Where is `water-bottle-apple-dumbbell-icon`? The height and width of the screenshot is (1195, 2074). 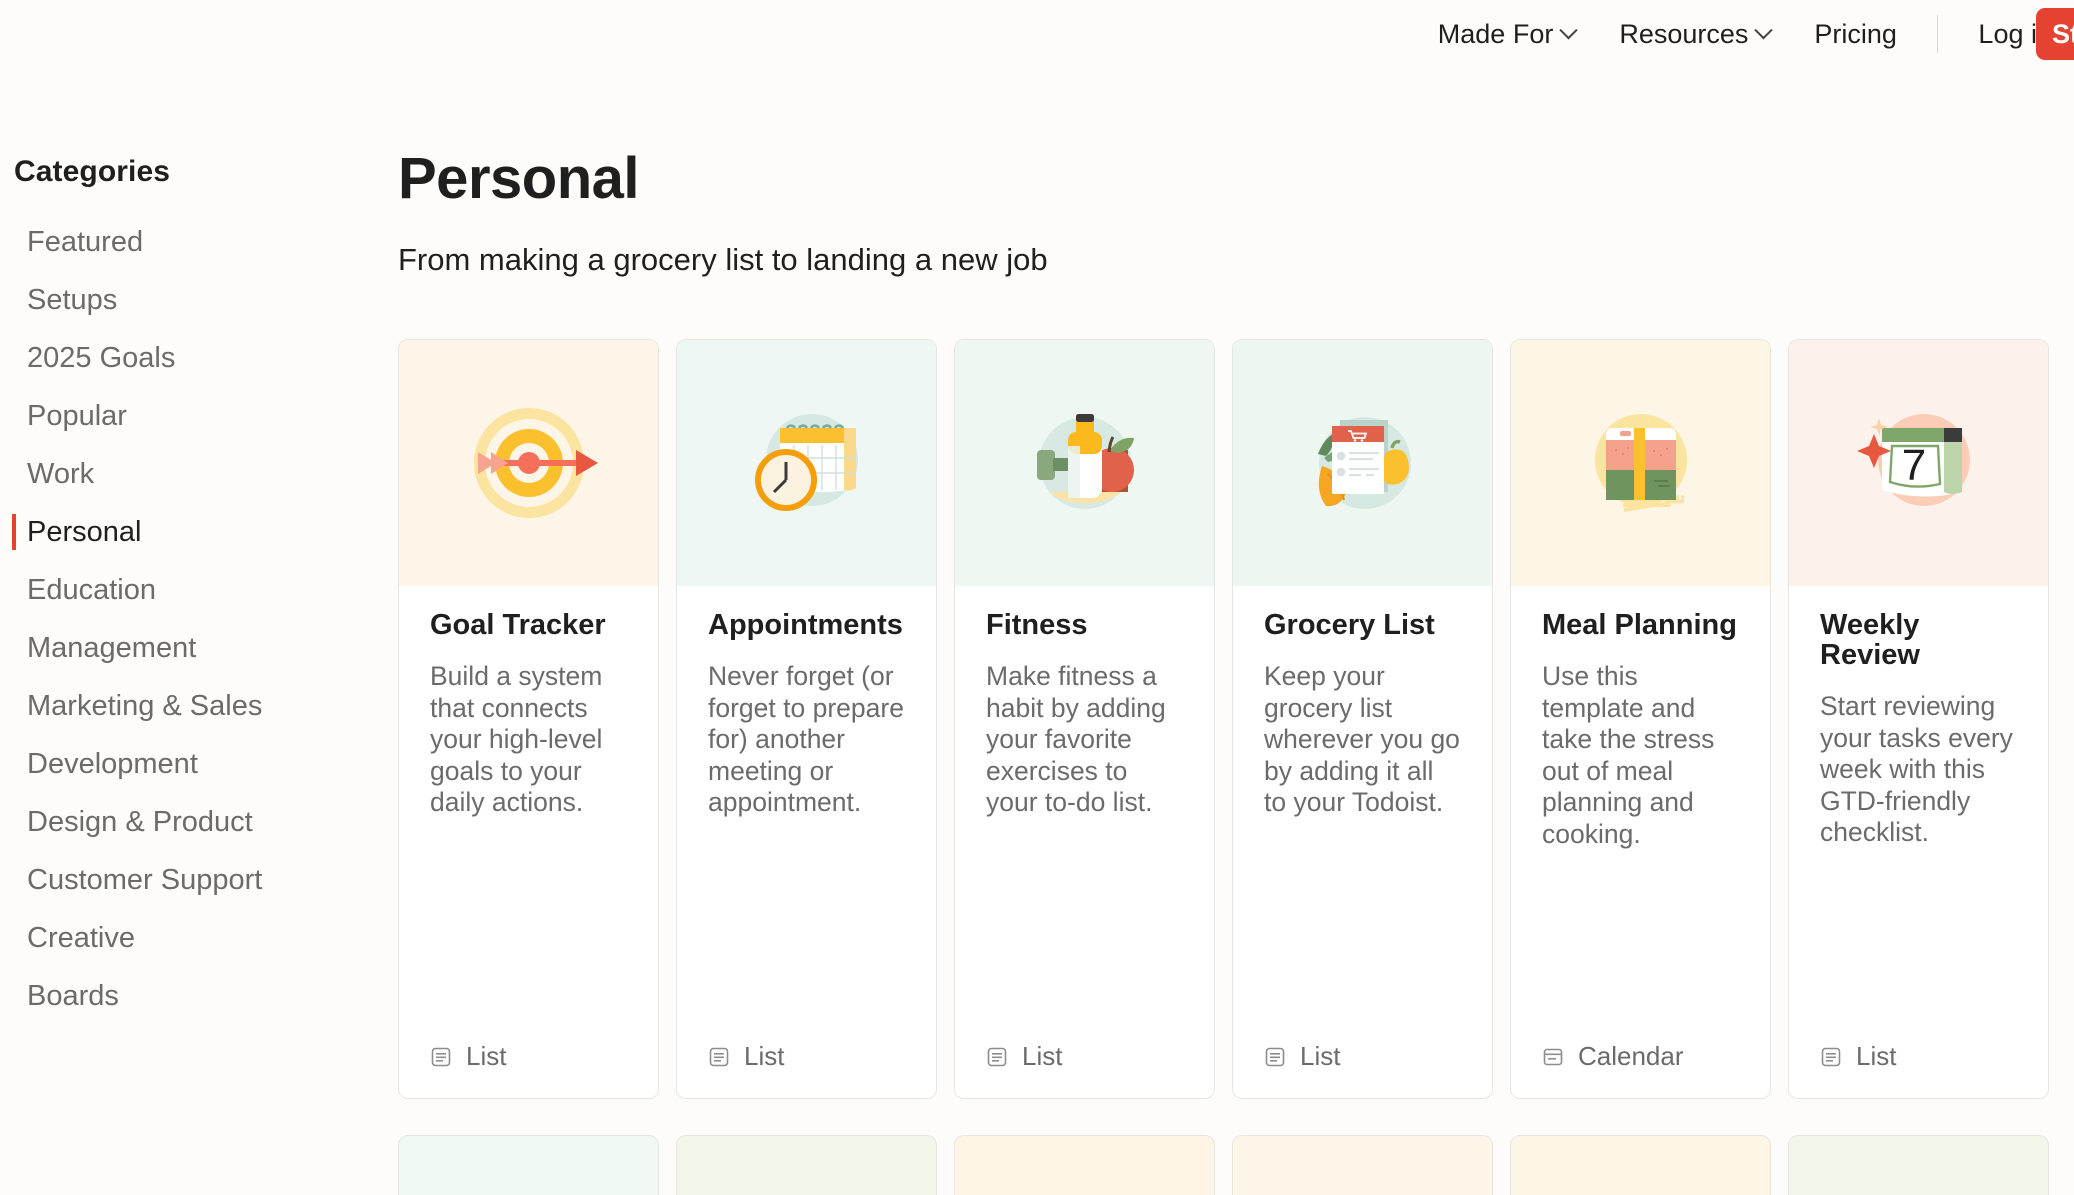
water-bottle-apple-dumbbell-icon is located at coordinates (1085, 461).